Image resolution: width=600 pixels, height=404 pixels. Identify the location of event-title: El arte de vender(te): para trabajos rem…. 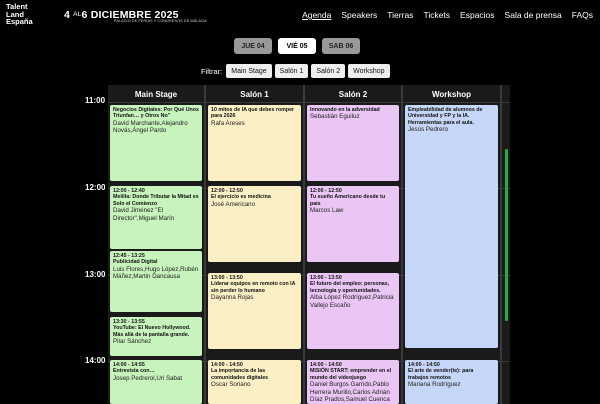
(441, 374).